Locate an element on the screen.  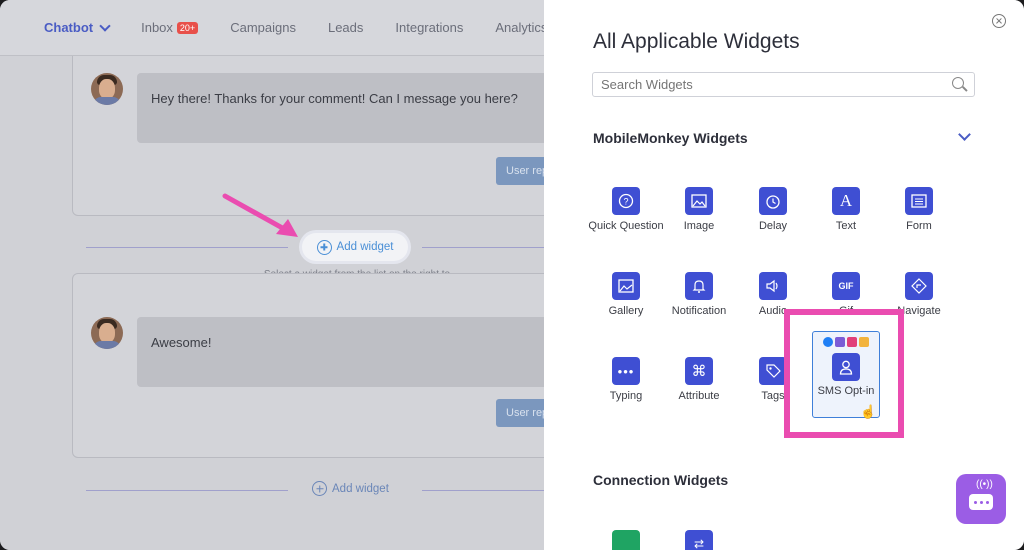
command-icon: ⌘ is located at coordinates (699, 371).